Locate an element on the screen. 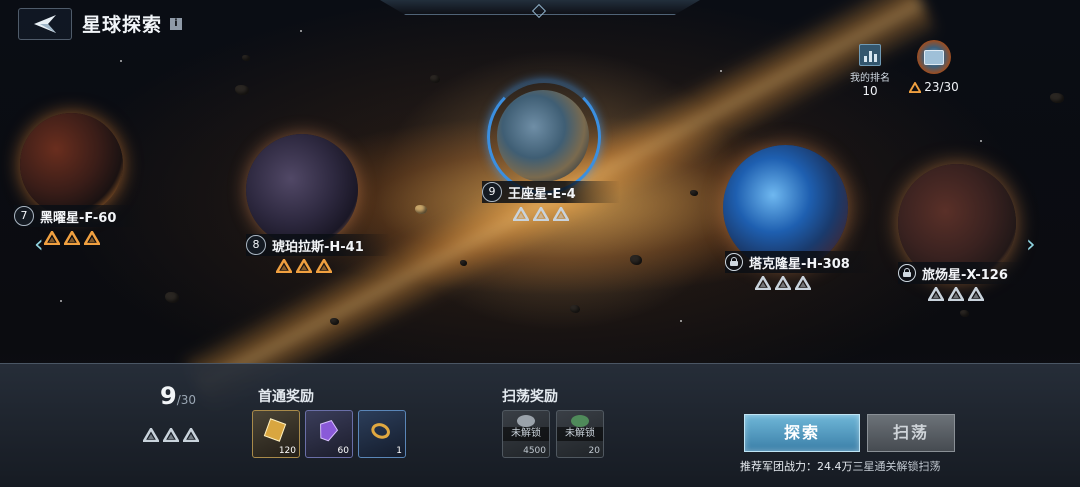 The height and width of the screenshot is (487, 1080). info-button: i is located at coordinates (176, 24).